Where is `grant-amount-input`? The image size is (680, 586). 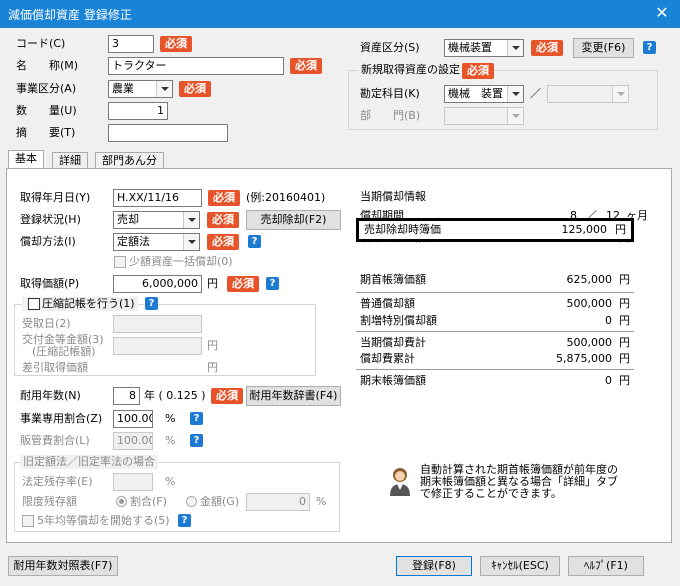 grant-amount-input is located at coordinates (157, 346).